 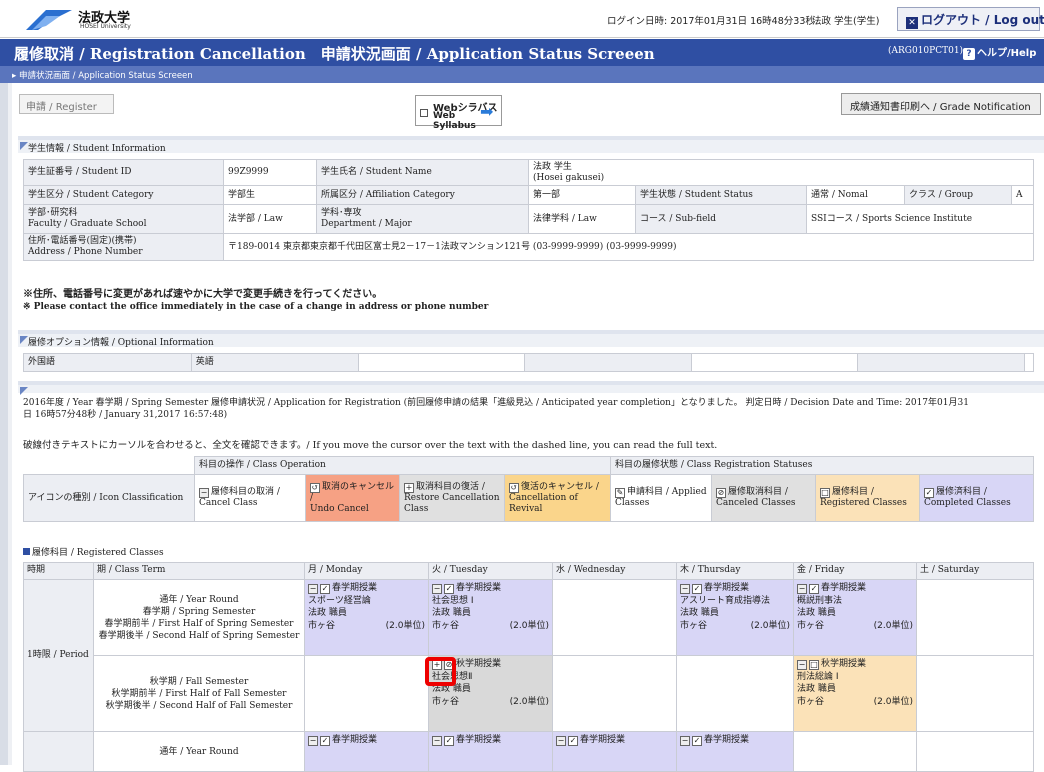 What do you see at coordinates (582, 219) in the screenshot?
I see `department-value: 法律学科 / Law` at bounding box center [582, 219].